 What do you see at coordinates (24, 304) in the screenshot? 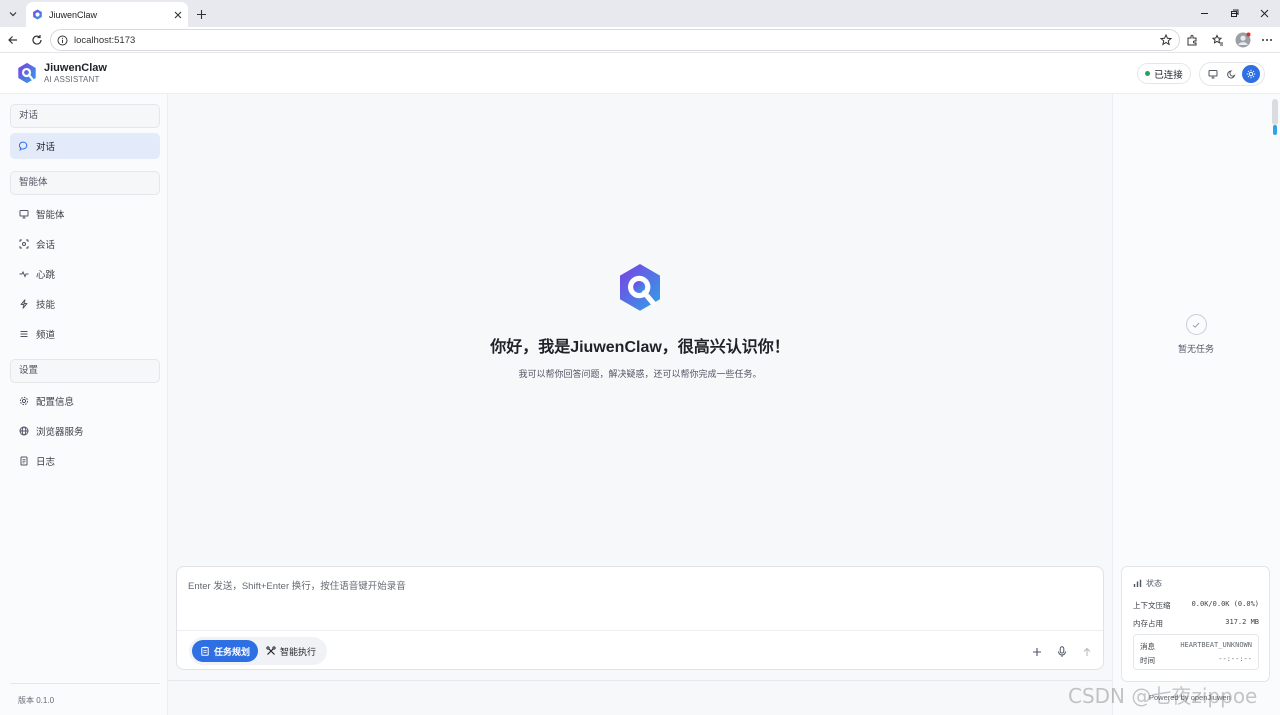
I see `lightning-icon` at bounding box center [24, 304].